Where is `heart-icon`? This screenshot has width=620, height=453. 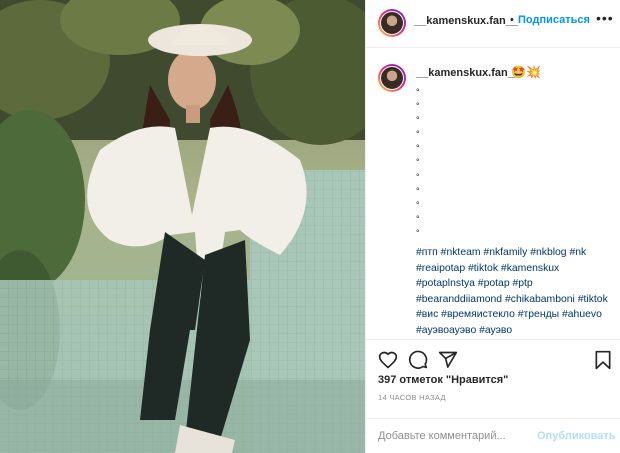 heart-icon is located at coordinates (388, 360).